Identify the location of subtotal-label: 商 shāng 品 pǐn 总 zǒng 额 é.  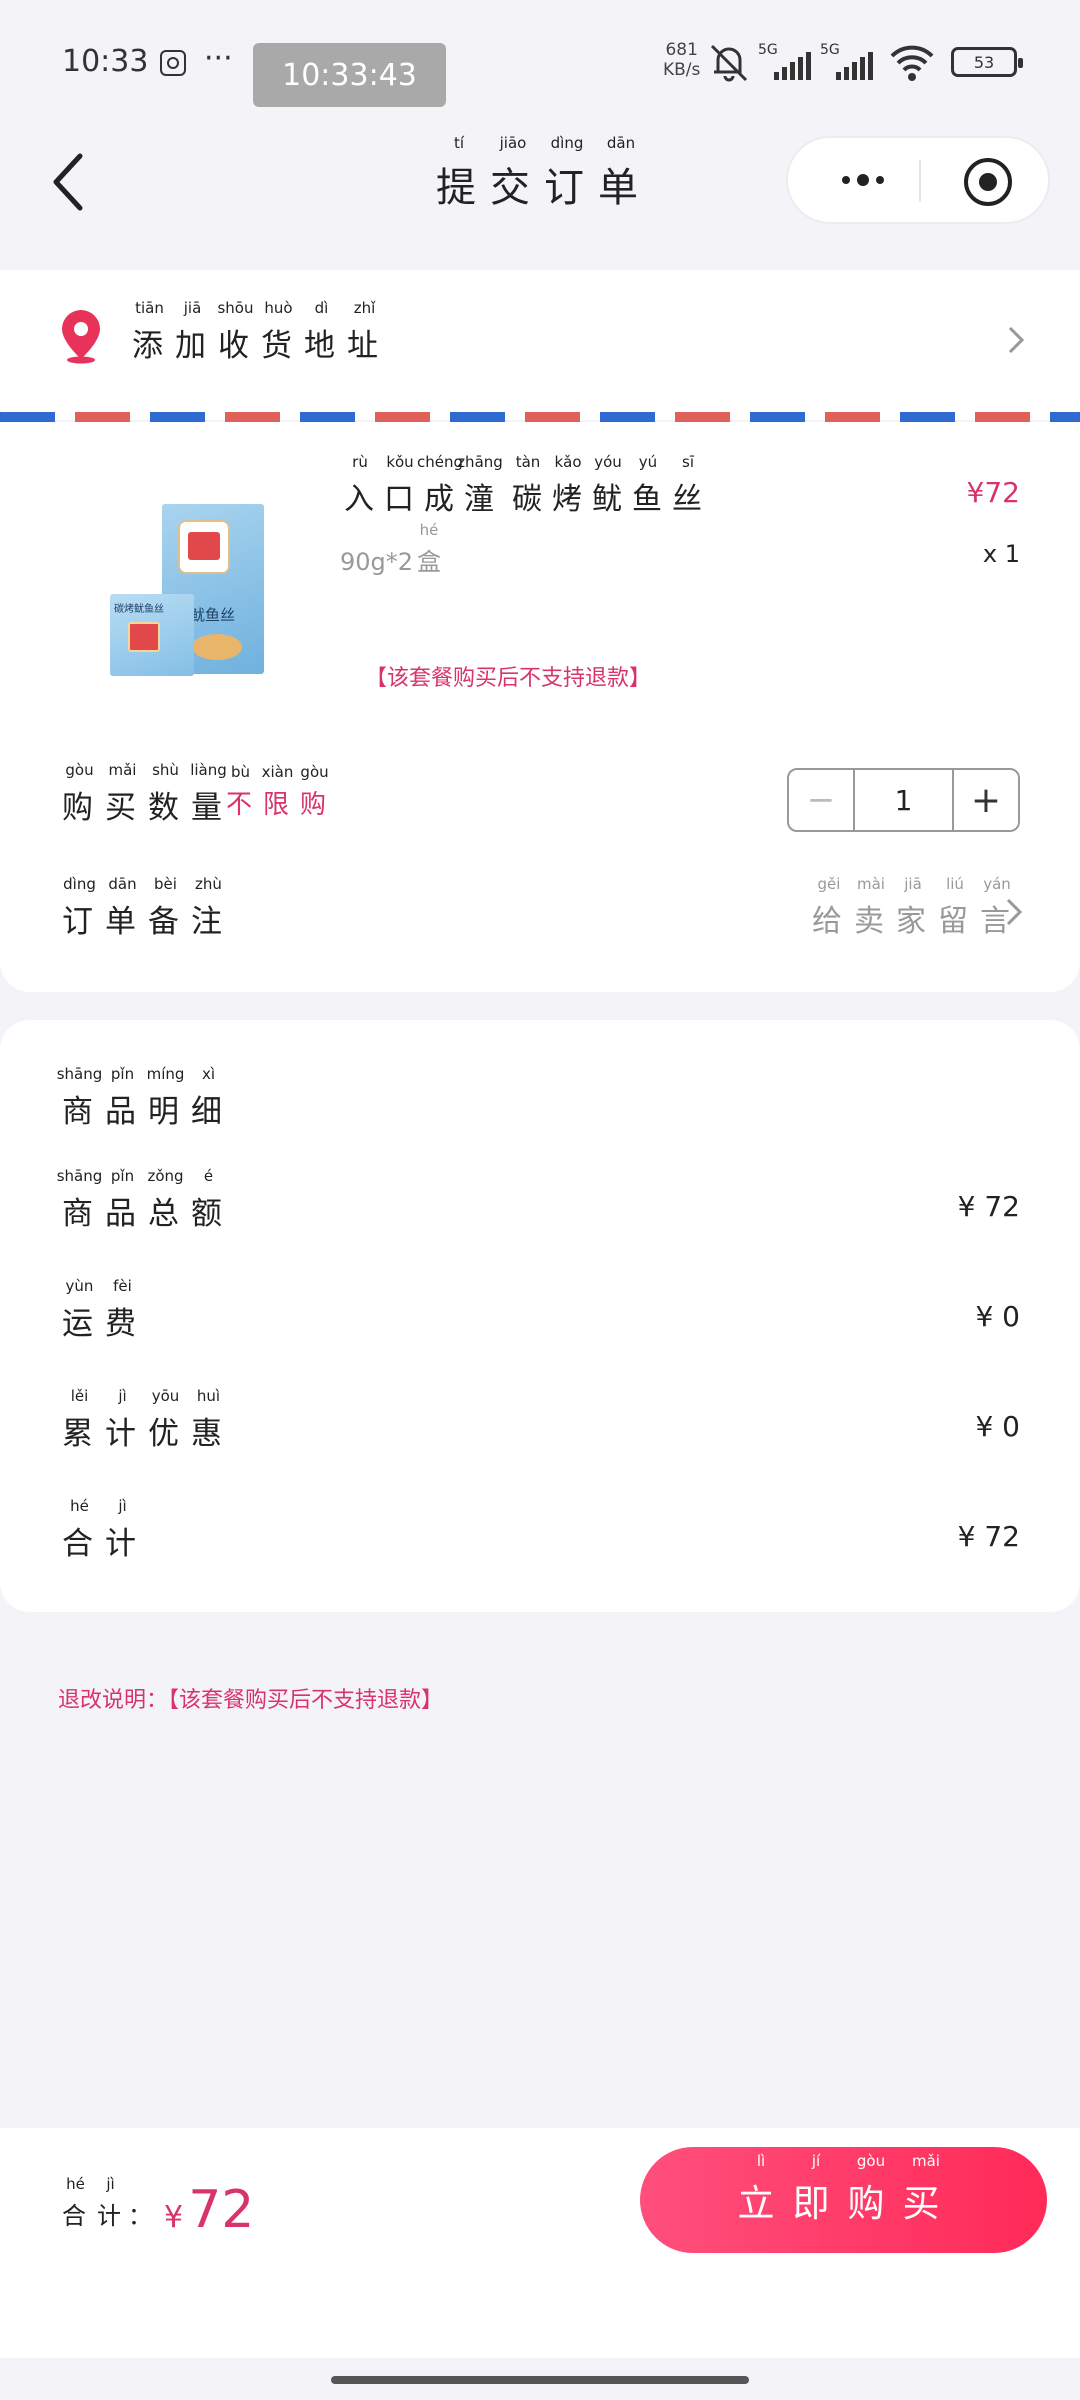
(141, 1199).